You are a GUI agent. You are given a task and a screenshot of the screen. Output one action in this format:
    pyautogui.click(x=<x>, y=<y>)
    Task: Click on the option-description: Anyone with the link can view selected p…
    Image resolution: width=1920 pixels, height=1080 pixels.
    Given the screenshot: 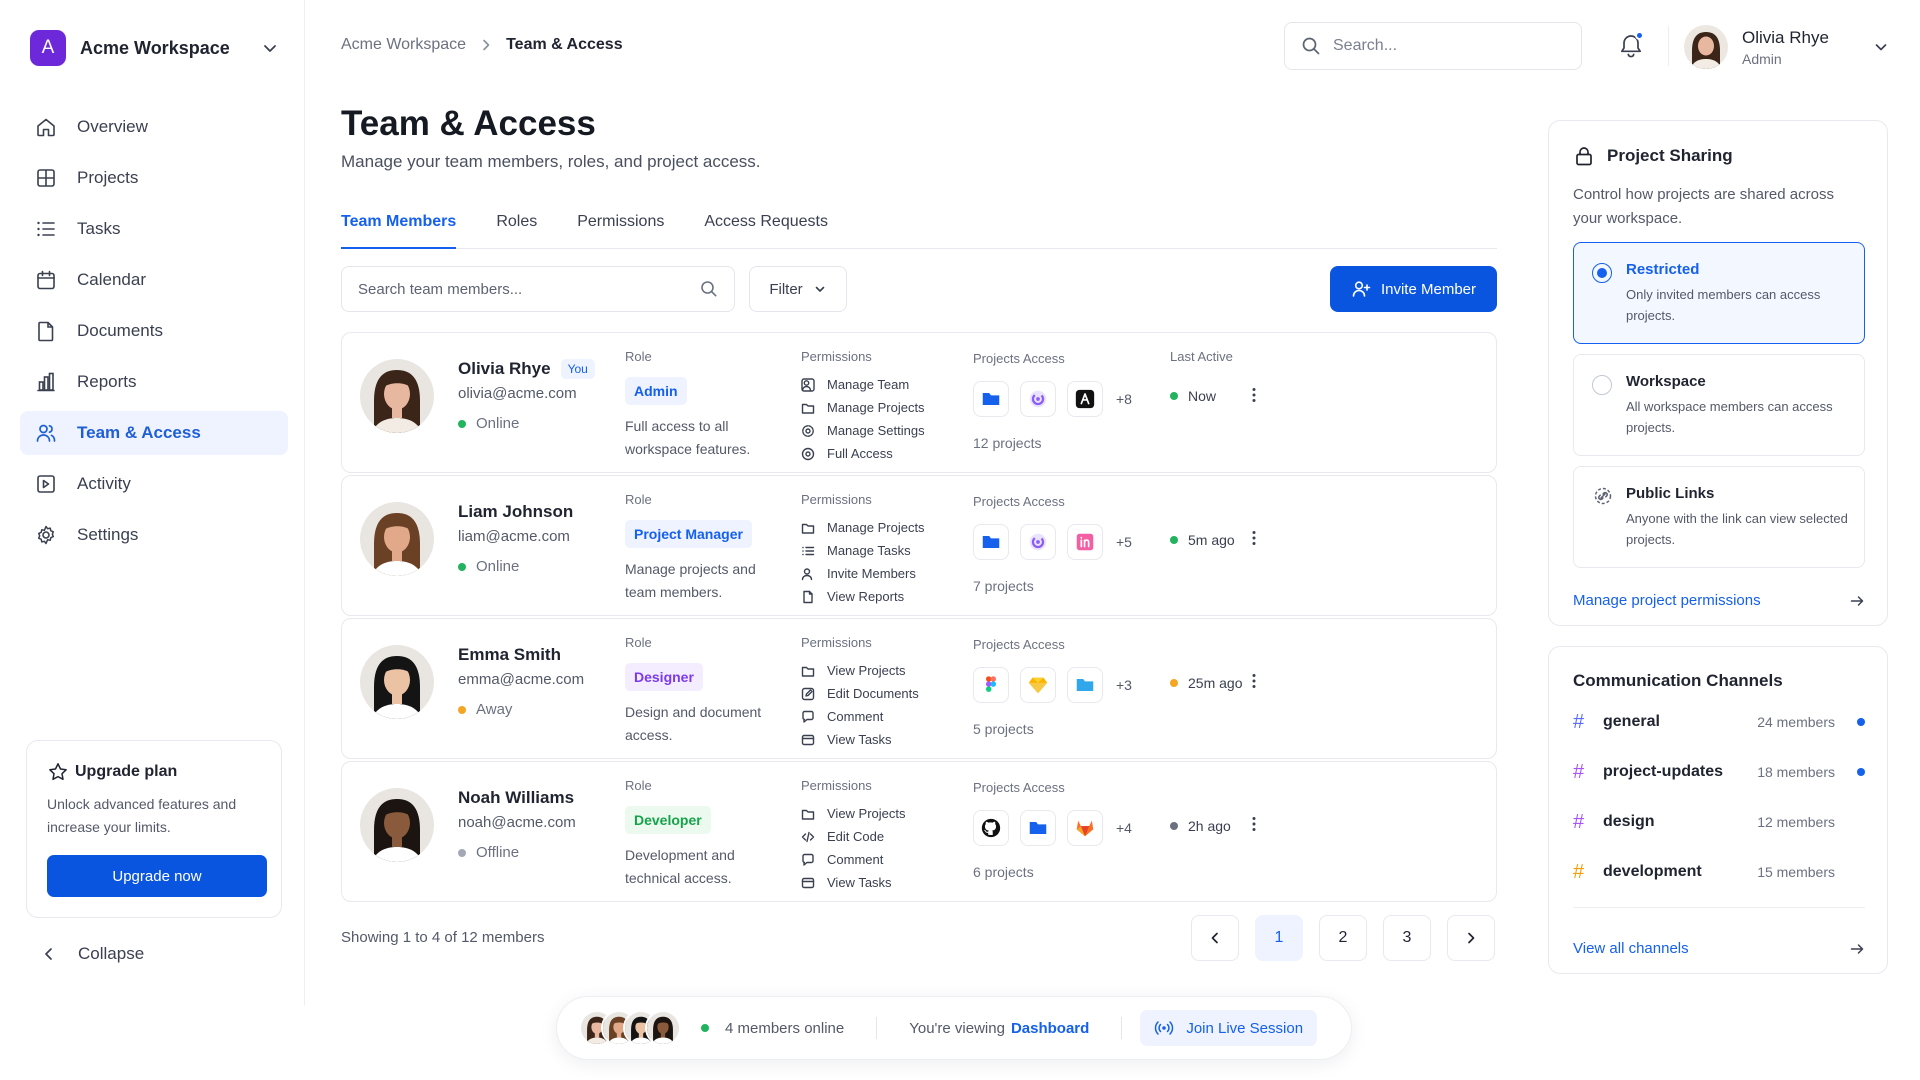 What is the action you would take?
    pyautogui.click(x=1737, y=529)
    